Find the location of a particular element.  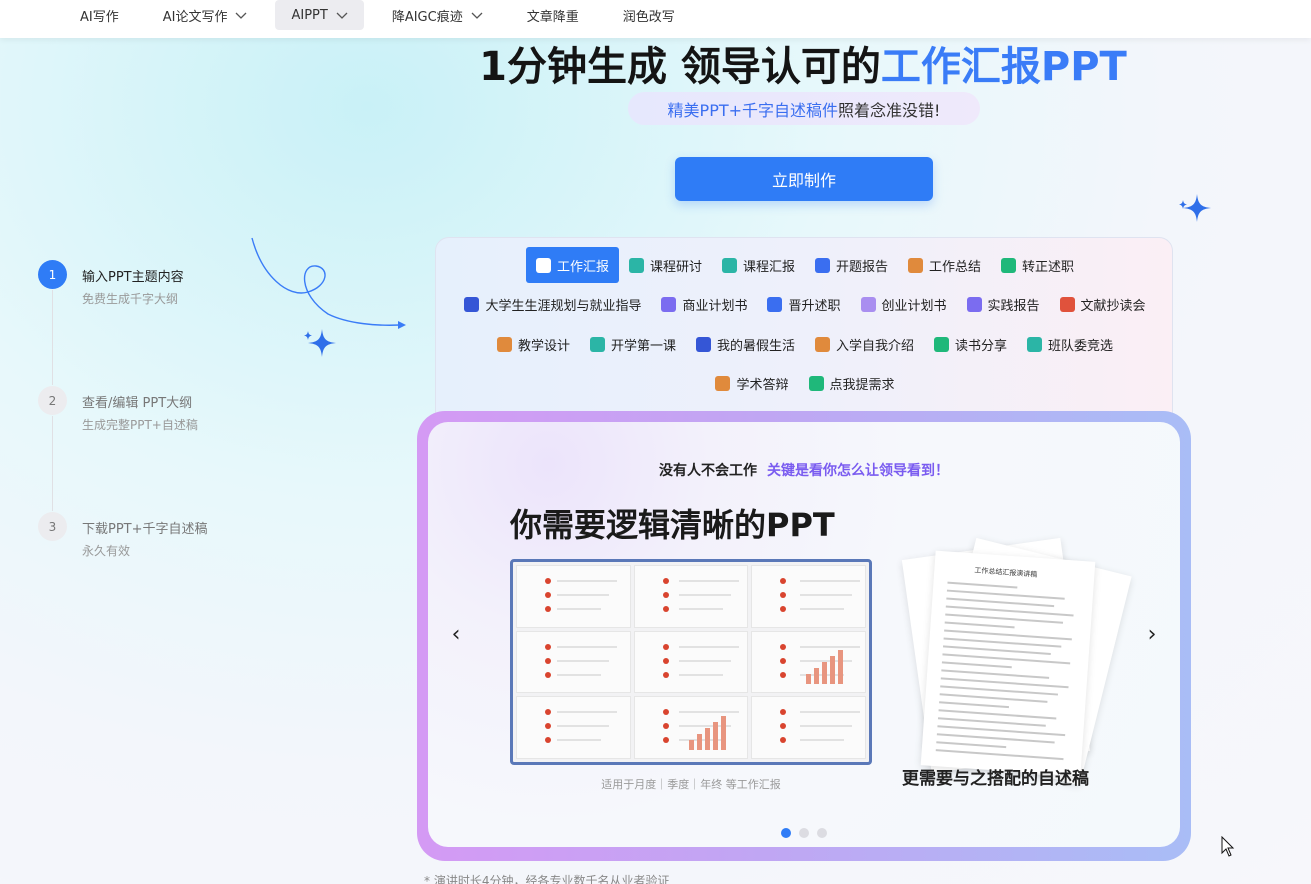

hero-subtitle-highlight: 精美PPT+千字自述稿件 is located at coordinates (753, 110).